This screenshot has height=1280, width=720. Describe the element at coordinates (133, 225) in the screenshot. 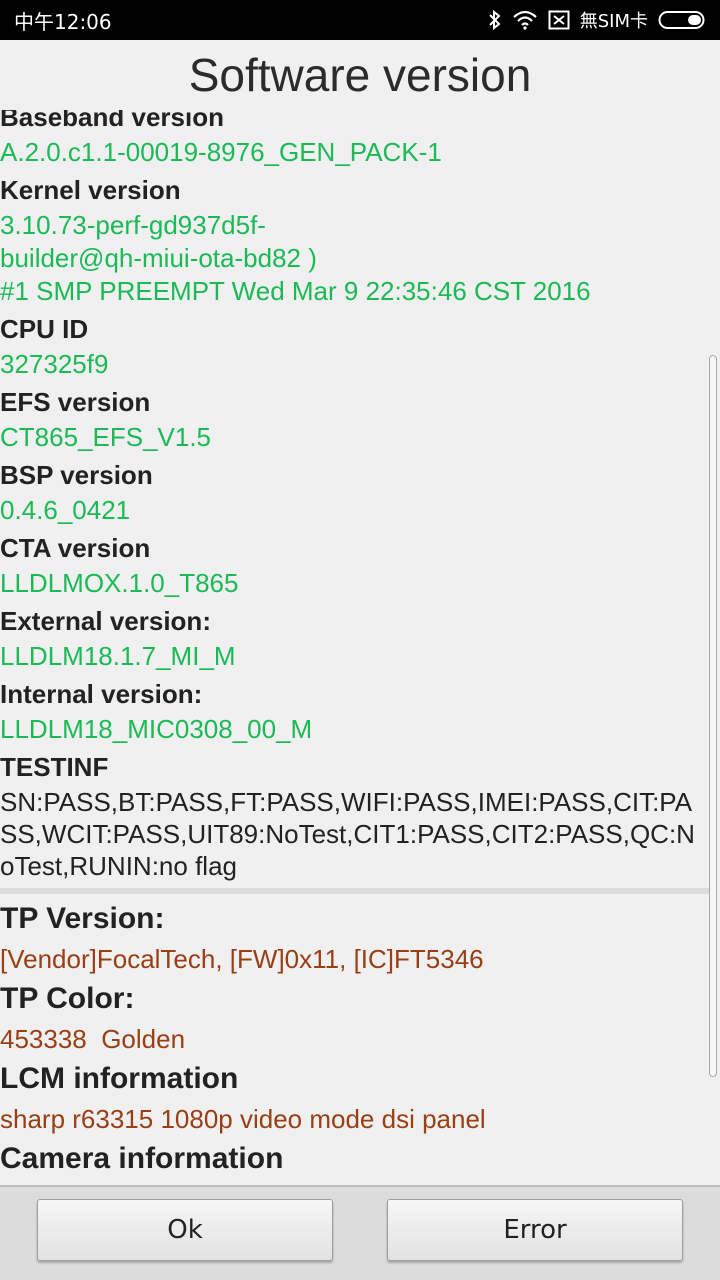

I see `kernel-line: 3.10.73-perf-gd937d5f-` at that location.